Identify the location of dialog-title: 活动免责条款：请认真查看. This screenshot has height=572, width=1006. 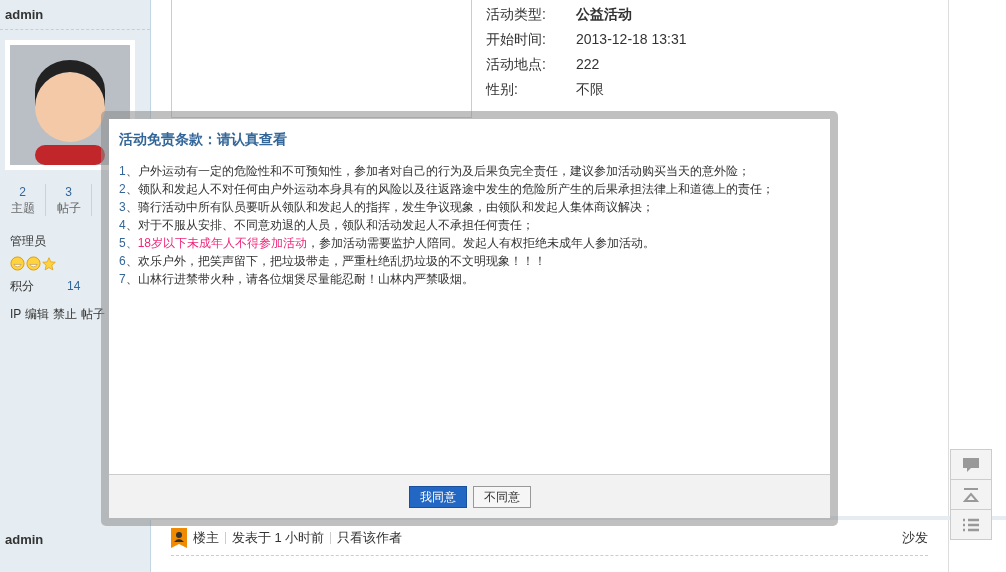
(203, 139).